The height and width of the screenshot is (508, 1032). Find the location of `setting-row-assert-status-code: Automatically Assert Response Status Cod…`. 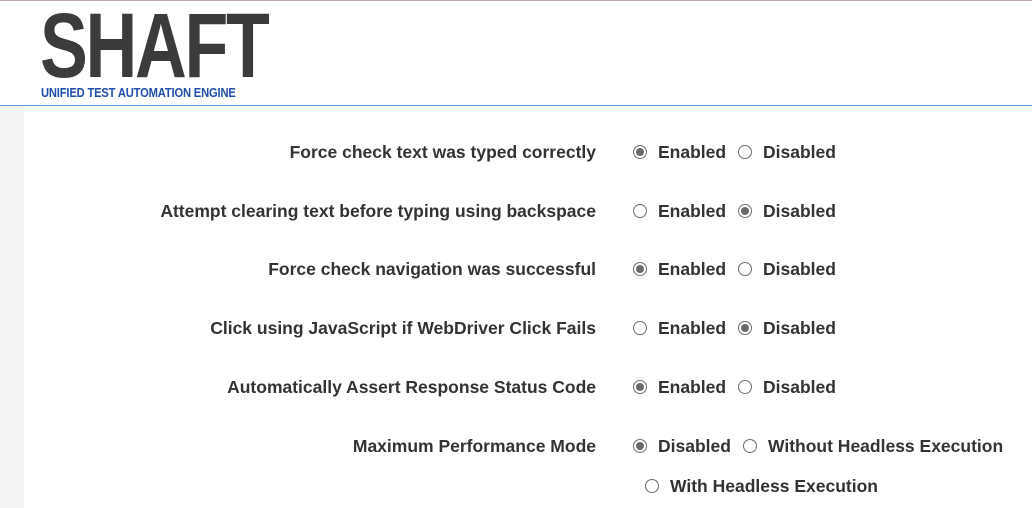

setting-row-assert-status-code: Automatically Assert Response Status Cod… is located at coordinates (528, 387).